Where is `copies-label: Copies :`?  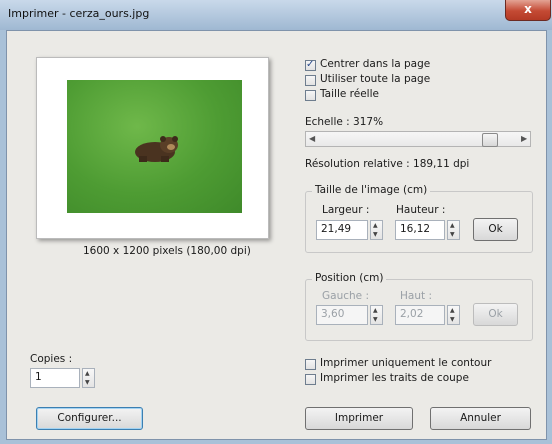
copies-label: Copies : is located at coordinates (51, 359).